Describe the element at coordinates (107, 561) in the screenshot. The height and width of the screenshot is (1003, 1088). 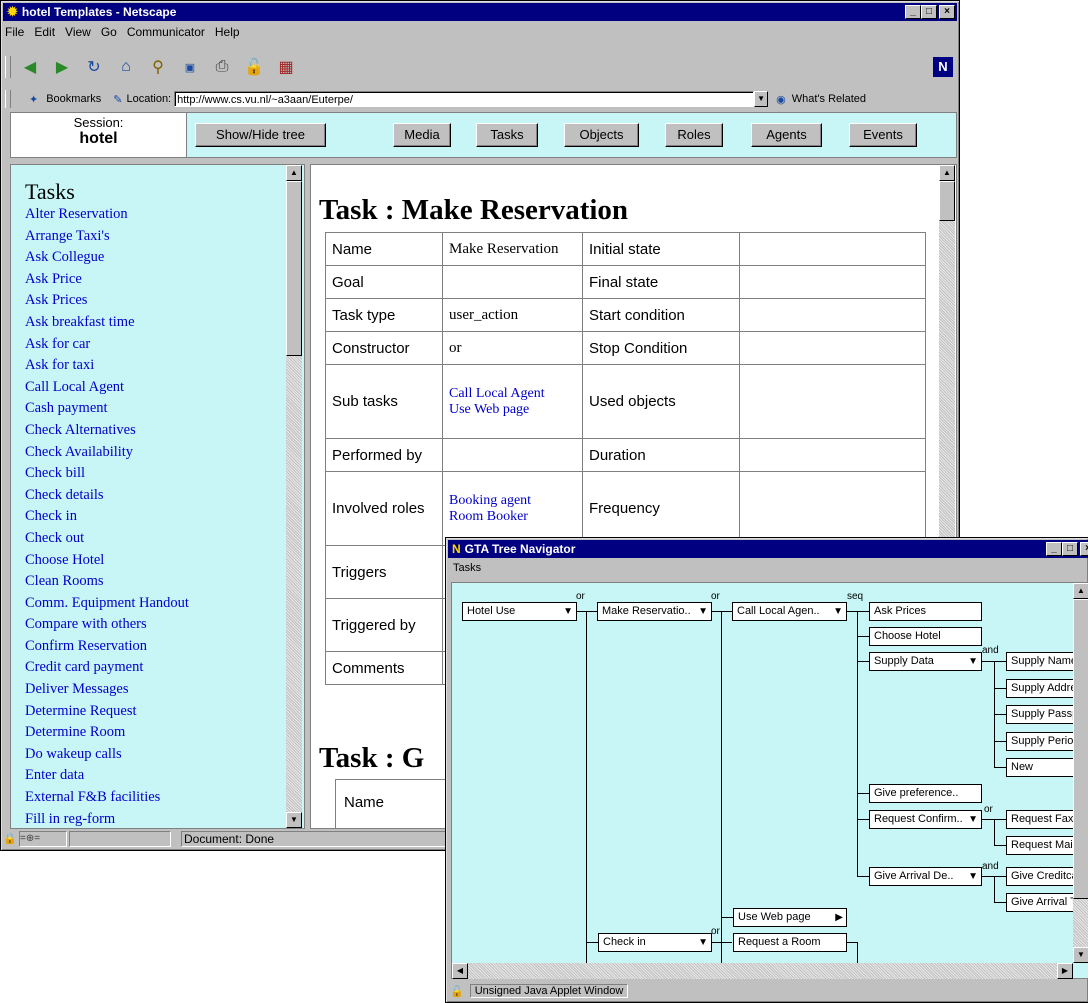
I see `list-item: Choose Hotel` at that location.